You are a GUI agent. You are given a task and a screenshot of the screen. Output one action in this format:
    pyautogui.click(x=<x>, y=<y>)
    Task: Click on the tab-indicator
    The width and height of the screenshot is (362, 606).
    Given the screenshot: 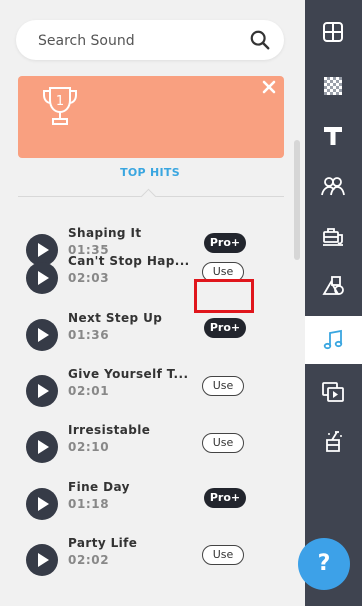 What is the action you would take?
    pyautogui.click(x=148, y=196)
    